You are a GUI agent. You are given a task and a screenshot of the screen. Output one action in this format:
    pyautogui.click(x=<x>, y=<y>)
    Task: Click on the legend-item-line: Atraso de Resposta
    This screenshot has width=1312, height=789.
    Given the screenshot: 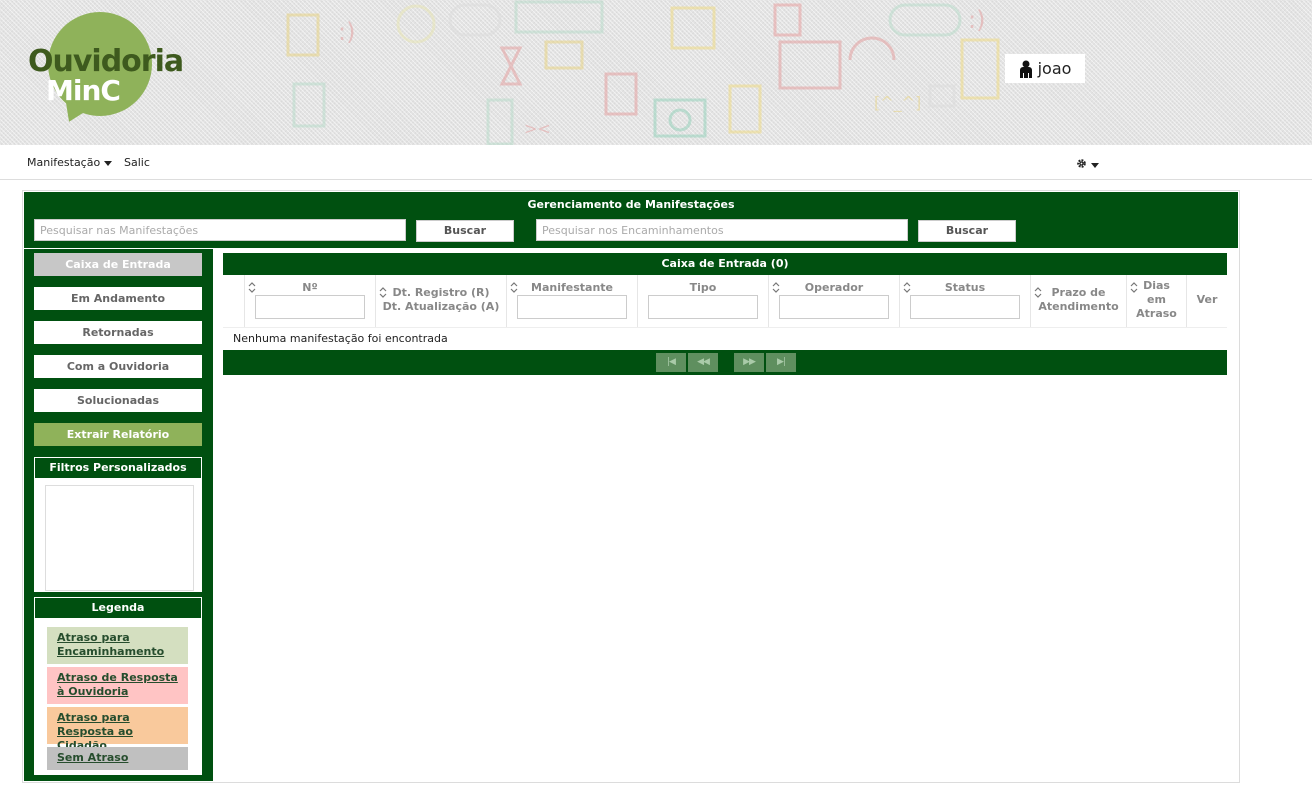 What is the action you would take?
    pyautogui.click(x=117, y=677)
    